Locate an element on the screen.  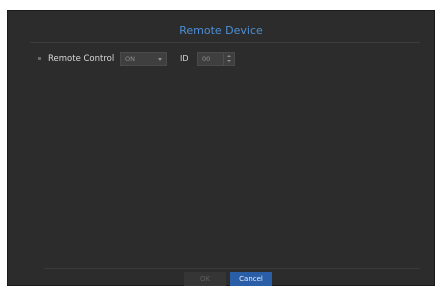
cancel-button: Cancel is located at coordinates (251, 279).